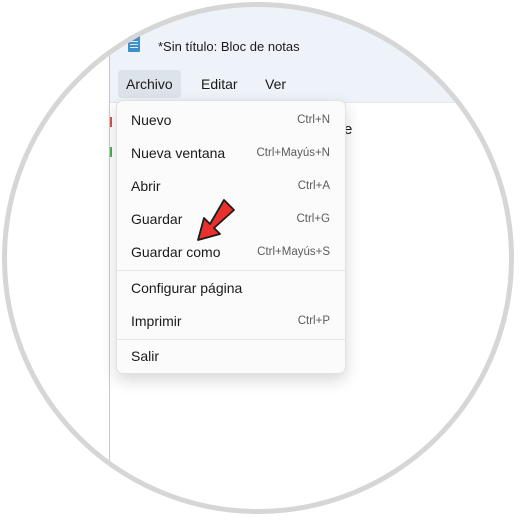 The image size is (520, 520). Describe the element at coordinates (146, 186) in the screenshot. I see `menu-item-label: Abrir` at that location.